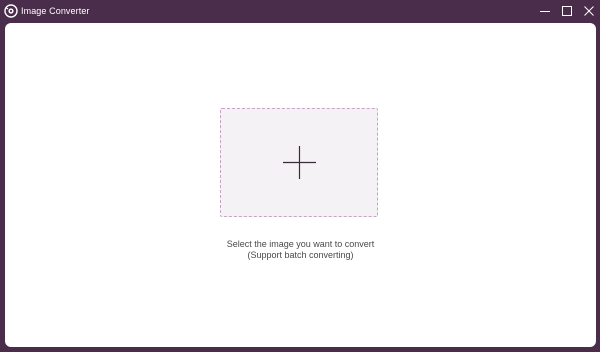  I want to click on select-image-instruction: Select the image you want to convert, so click(300, 244).